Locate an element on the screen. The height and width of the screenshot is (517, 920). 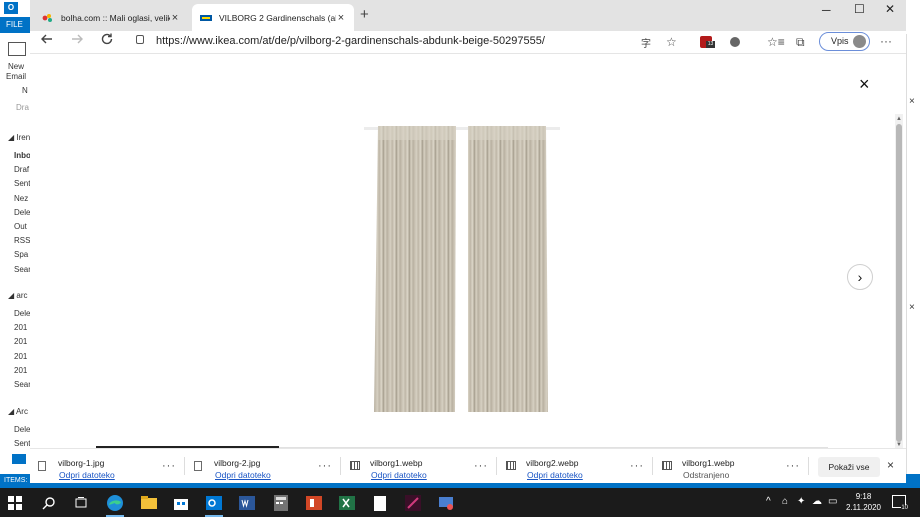
tab-bolha: bolha.com :: Mali oglasi, velike p × is located at coordinates (111, 17).